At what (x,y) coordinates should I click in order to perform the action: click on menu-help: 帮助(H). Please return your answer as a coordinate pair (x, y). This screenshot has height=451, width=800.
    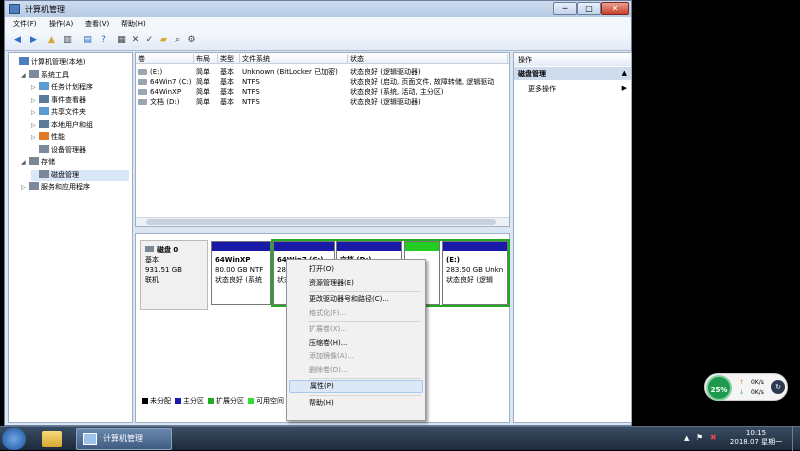
    Looking at the image, I should click on (133, 24).